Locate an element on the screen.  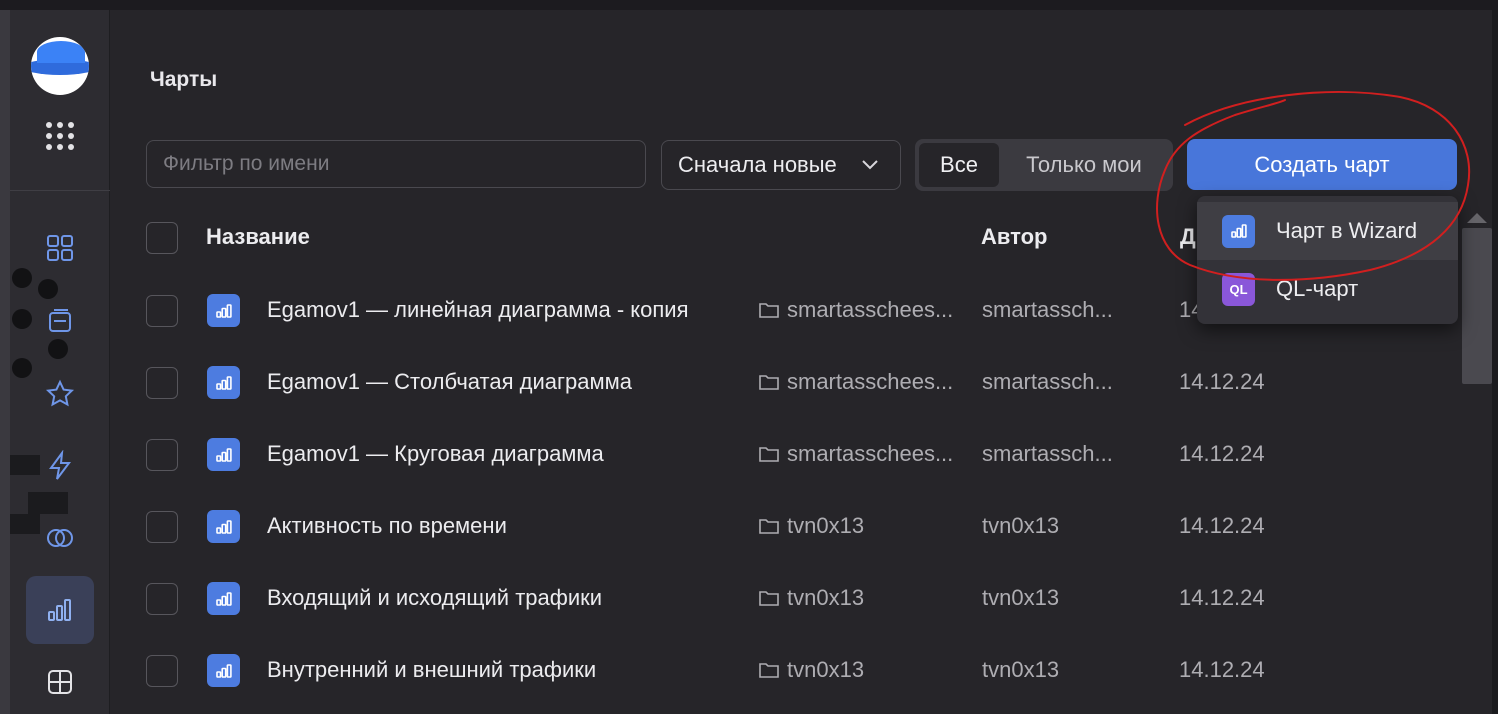
scroll-up-arrow is located at coordinates (1477, 218).